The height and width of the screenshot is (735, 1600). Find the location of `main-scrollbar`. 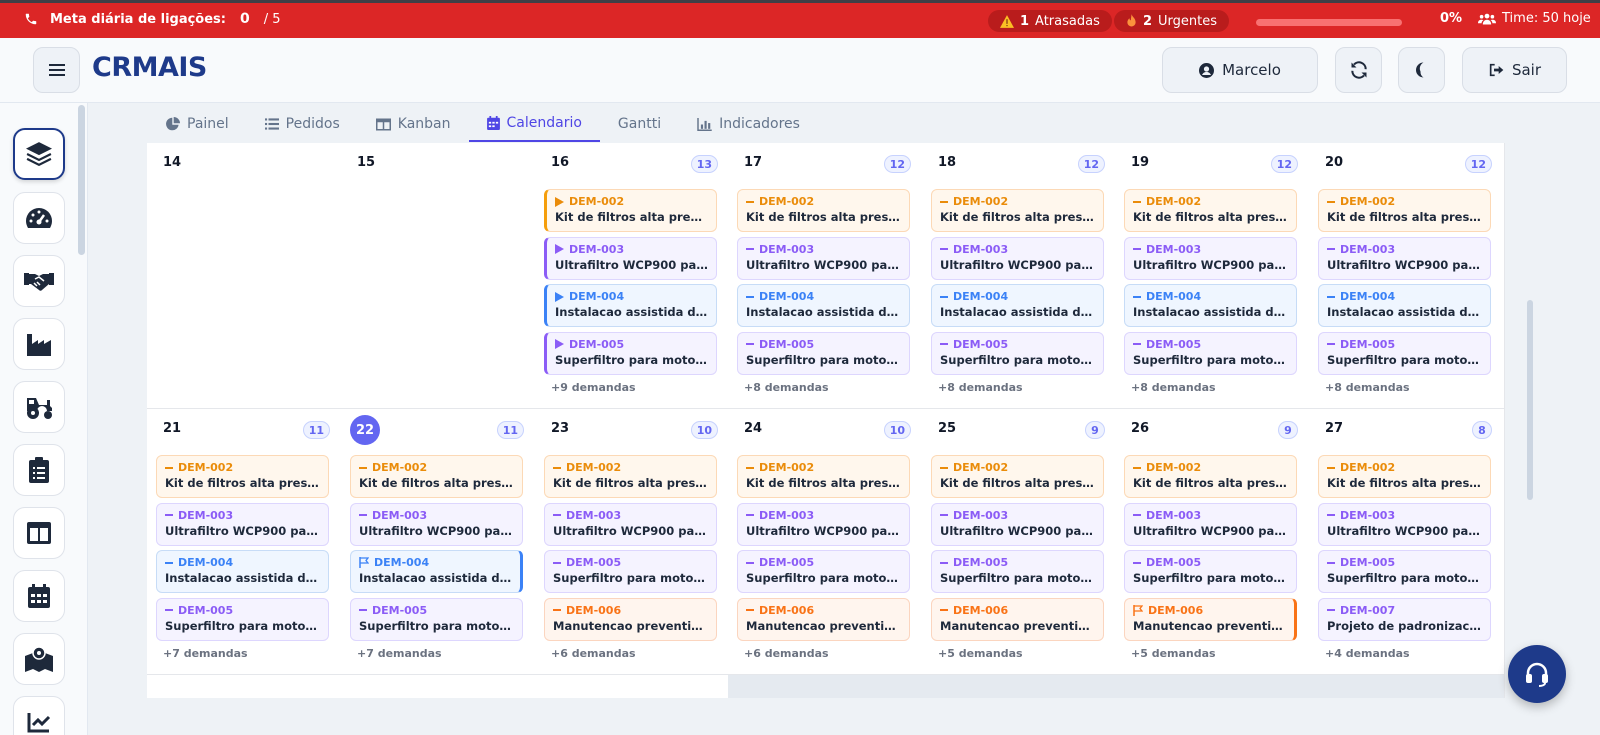

main-scrollbar is located at coordinates (1530, 400).